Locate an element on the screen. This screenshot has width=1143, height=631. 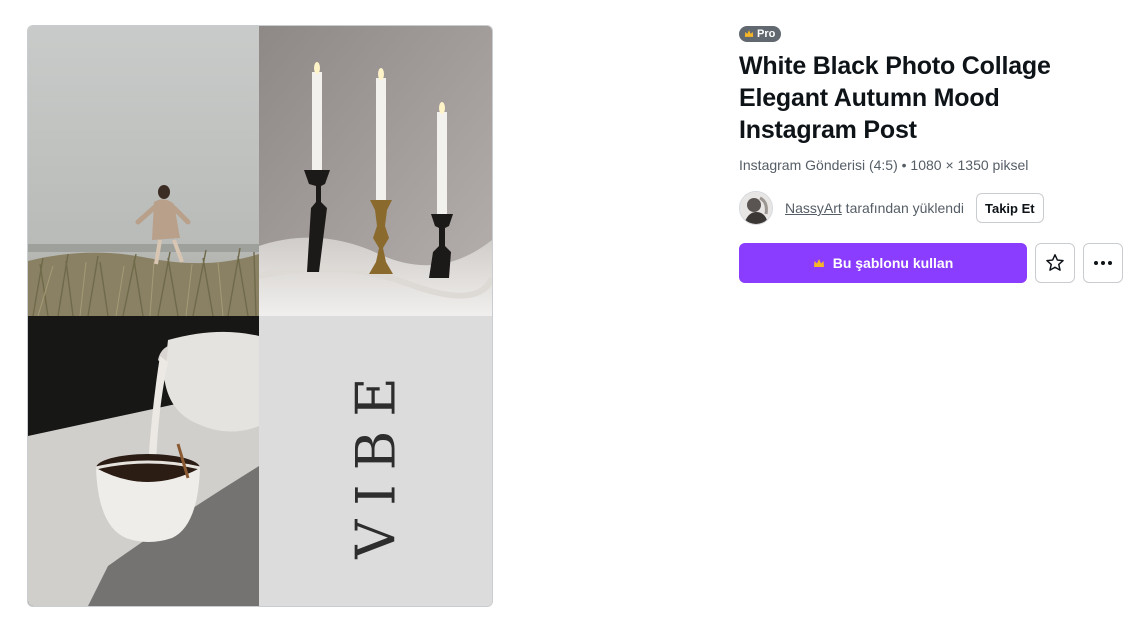
title-line-1: White Black Photo Collage is located at coordinates (895, 66).